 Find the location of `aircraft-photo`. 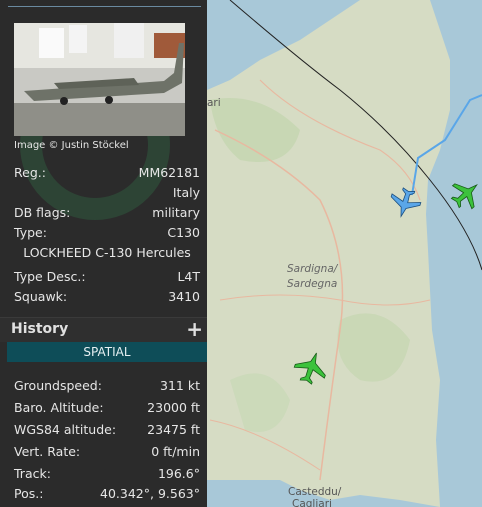

aircraft-photo is located at coordinates (99, 79).